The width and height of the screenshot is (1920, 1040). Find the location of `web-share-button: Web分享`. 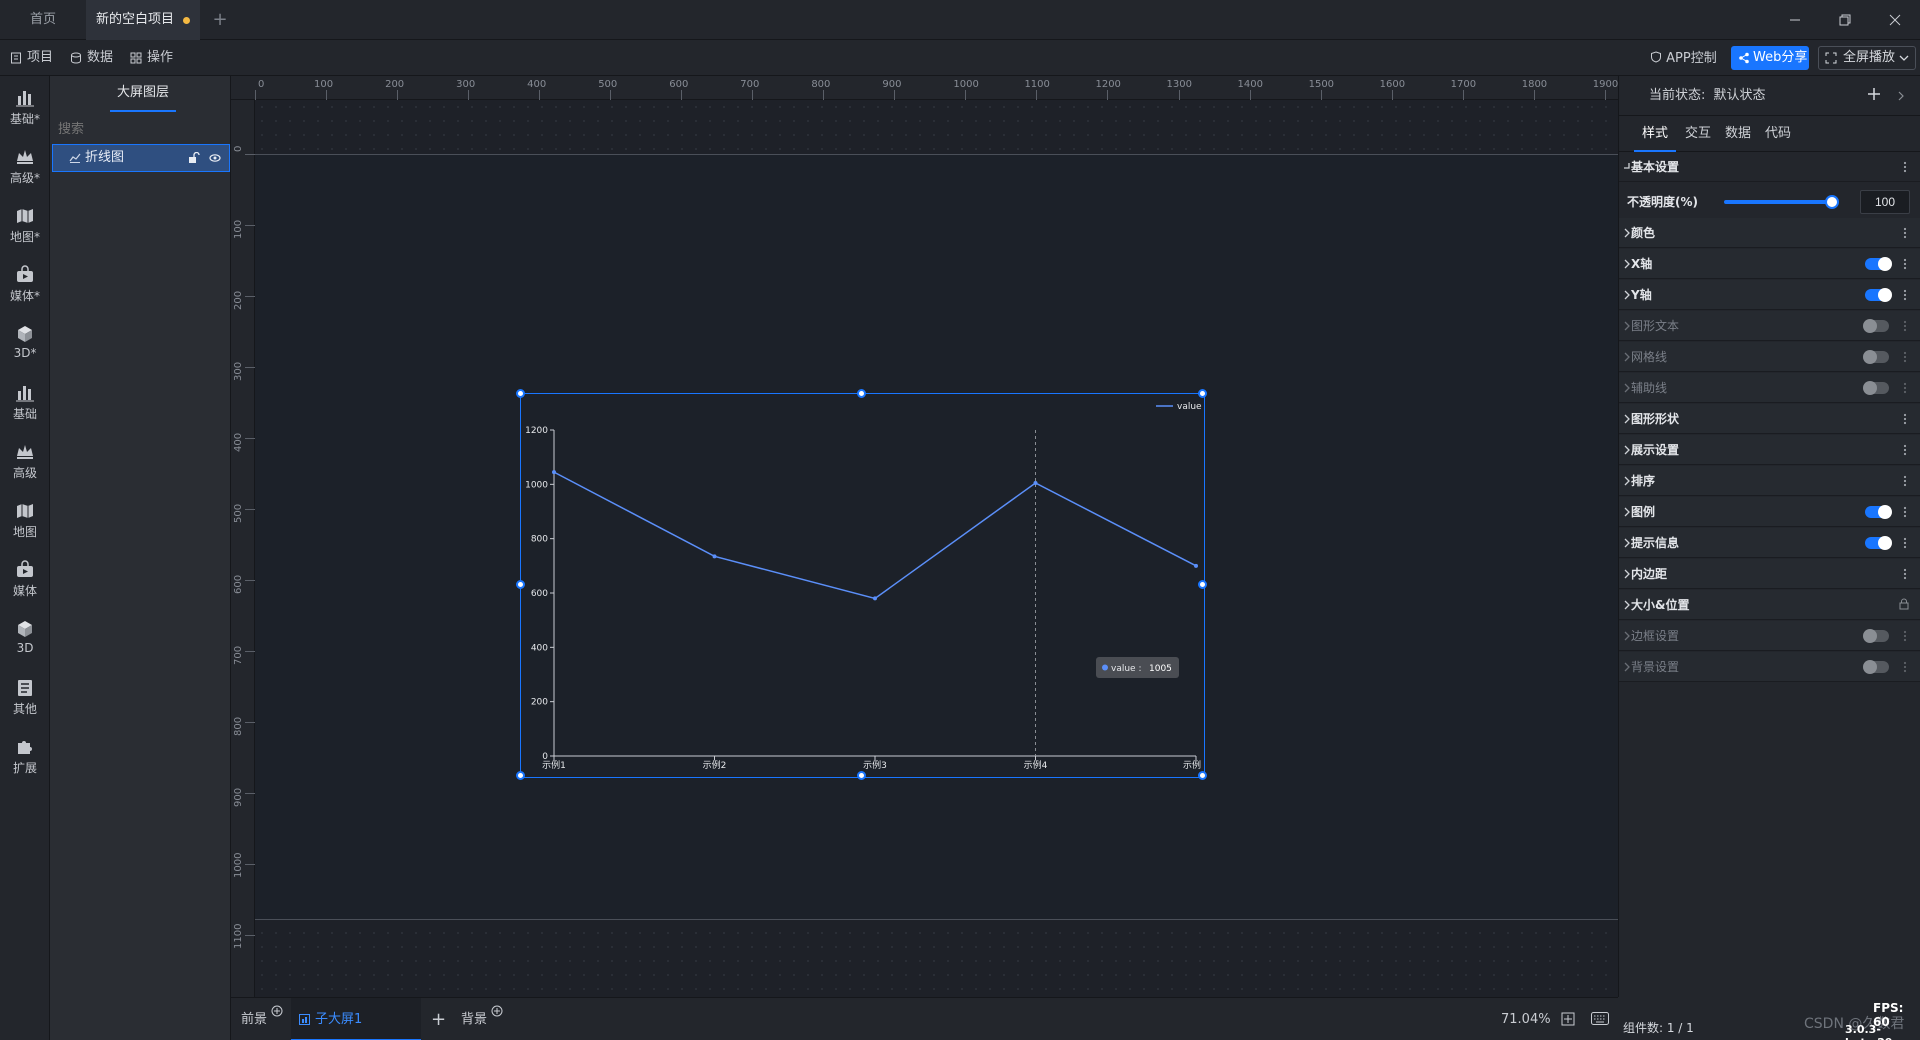

web-share-button: Web分享 is located at coordinates (1770, 58).